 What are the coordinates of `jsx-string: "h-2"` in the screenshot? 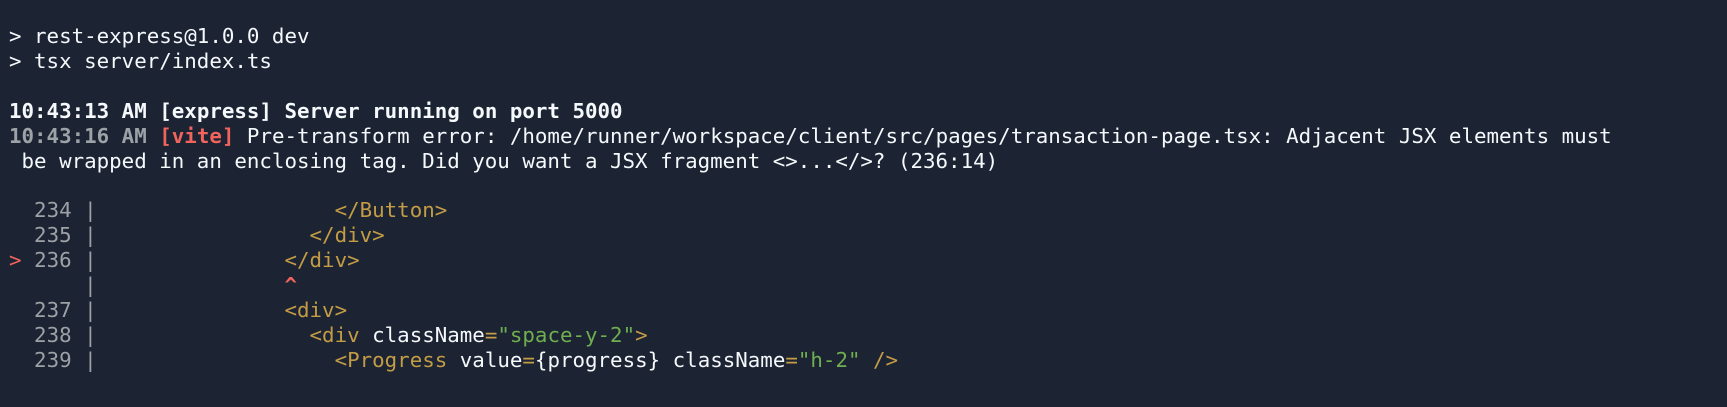 It's located at (829, 360).